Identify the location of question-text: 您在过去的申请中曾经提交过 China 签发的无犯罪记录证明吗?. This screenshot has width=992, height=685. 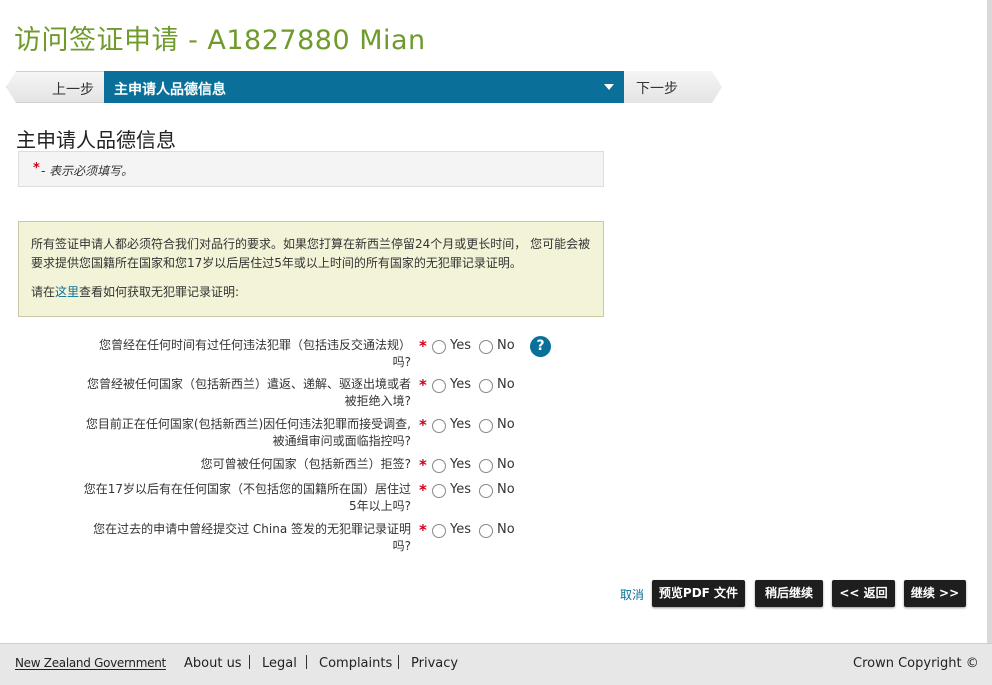
(252, 537).